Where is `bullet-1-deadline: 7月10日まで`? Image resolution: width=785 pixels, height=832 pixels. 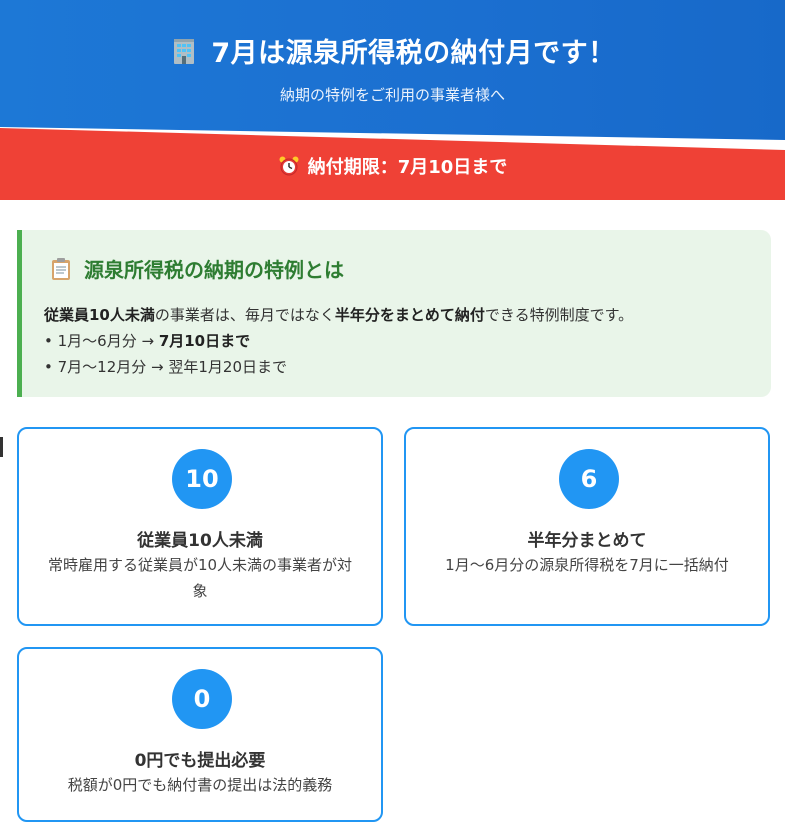
bullet-1-deadline: 7月10日まで is located at coordinates (204, 341).